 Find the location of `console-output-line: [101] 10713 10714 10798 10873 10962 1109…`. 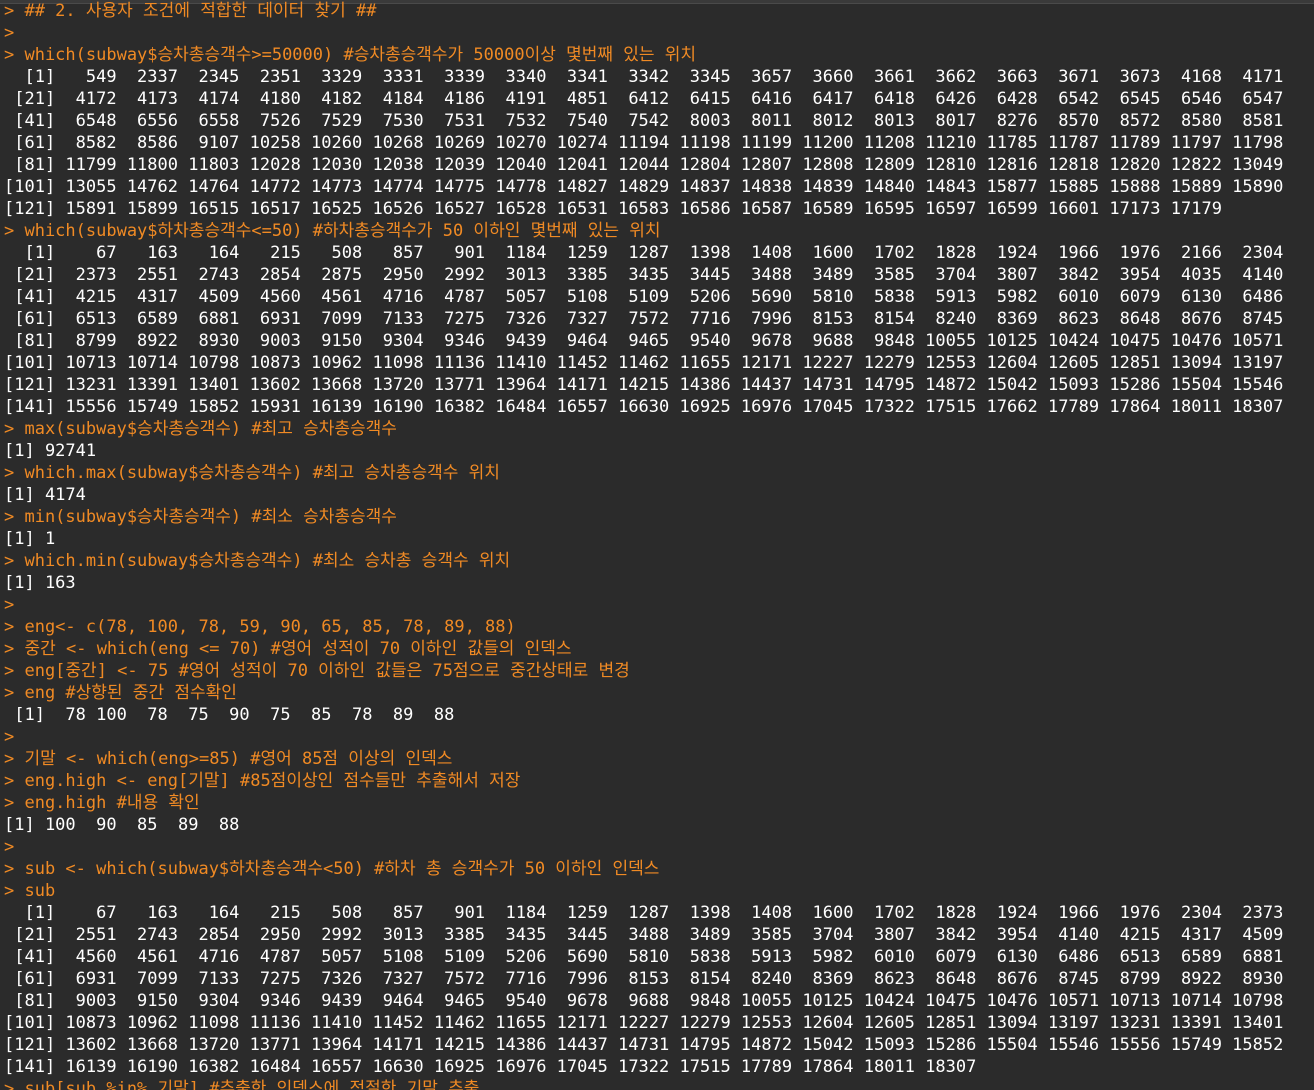

console-output-line: [101] 10713 10714 10798 10873 10962 1109… is located at coordinates (644, 363).